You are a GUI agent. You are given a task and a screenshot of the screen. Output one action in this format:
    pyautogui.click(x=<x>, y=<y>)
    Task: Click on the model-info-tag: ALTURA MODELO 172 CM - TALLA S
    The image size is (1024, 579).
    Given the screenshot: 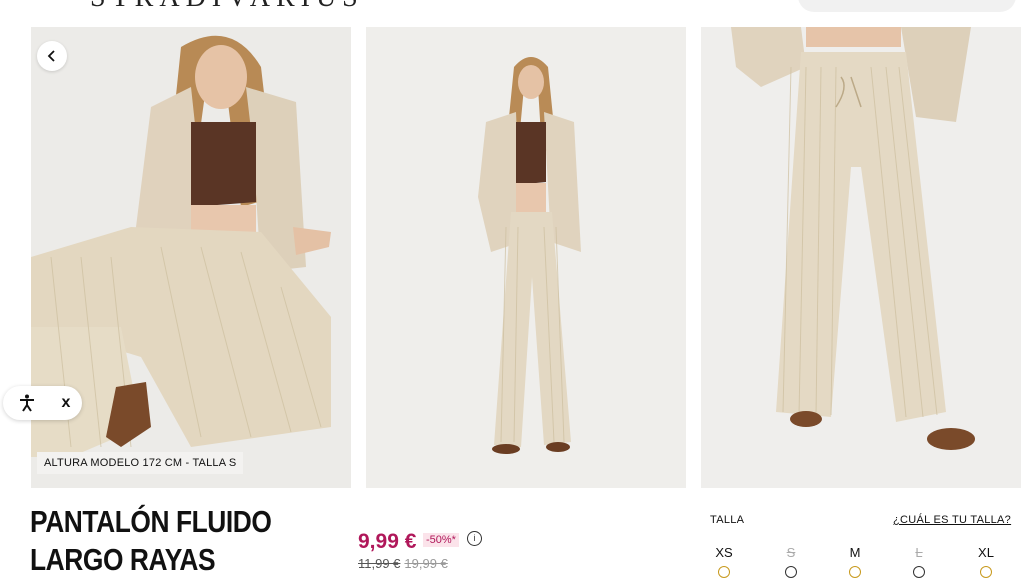 What is the action you would take?
    pyautogui.click(x=140, y=463)
    